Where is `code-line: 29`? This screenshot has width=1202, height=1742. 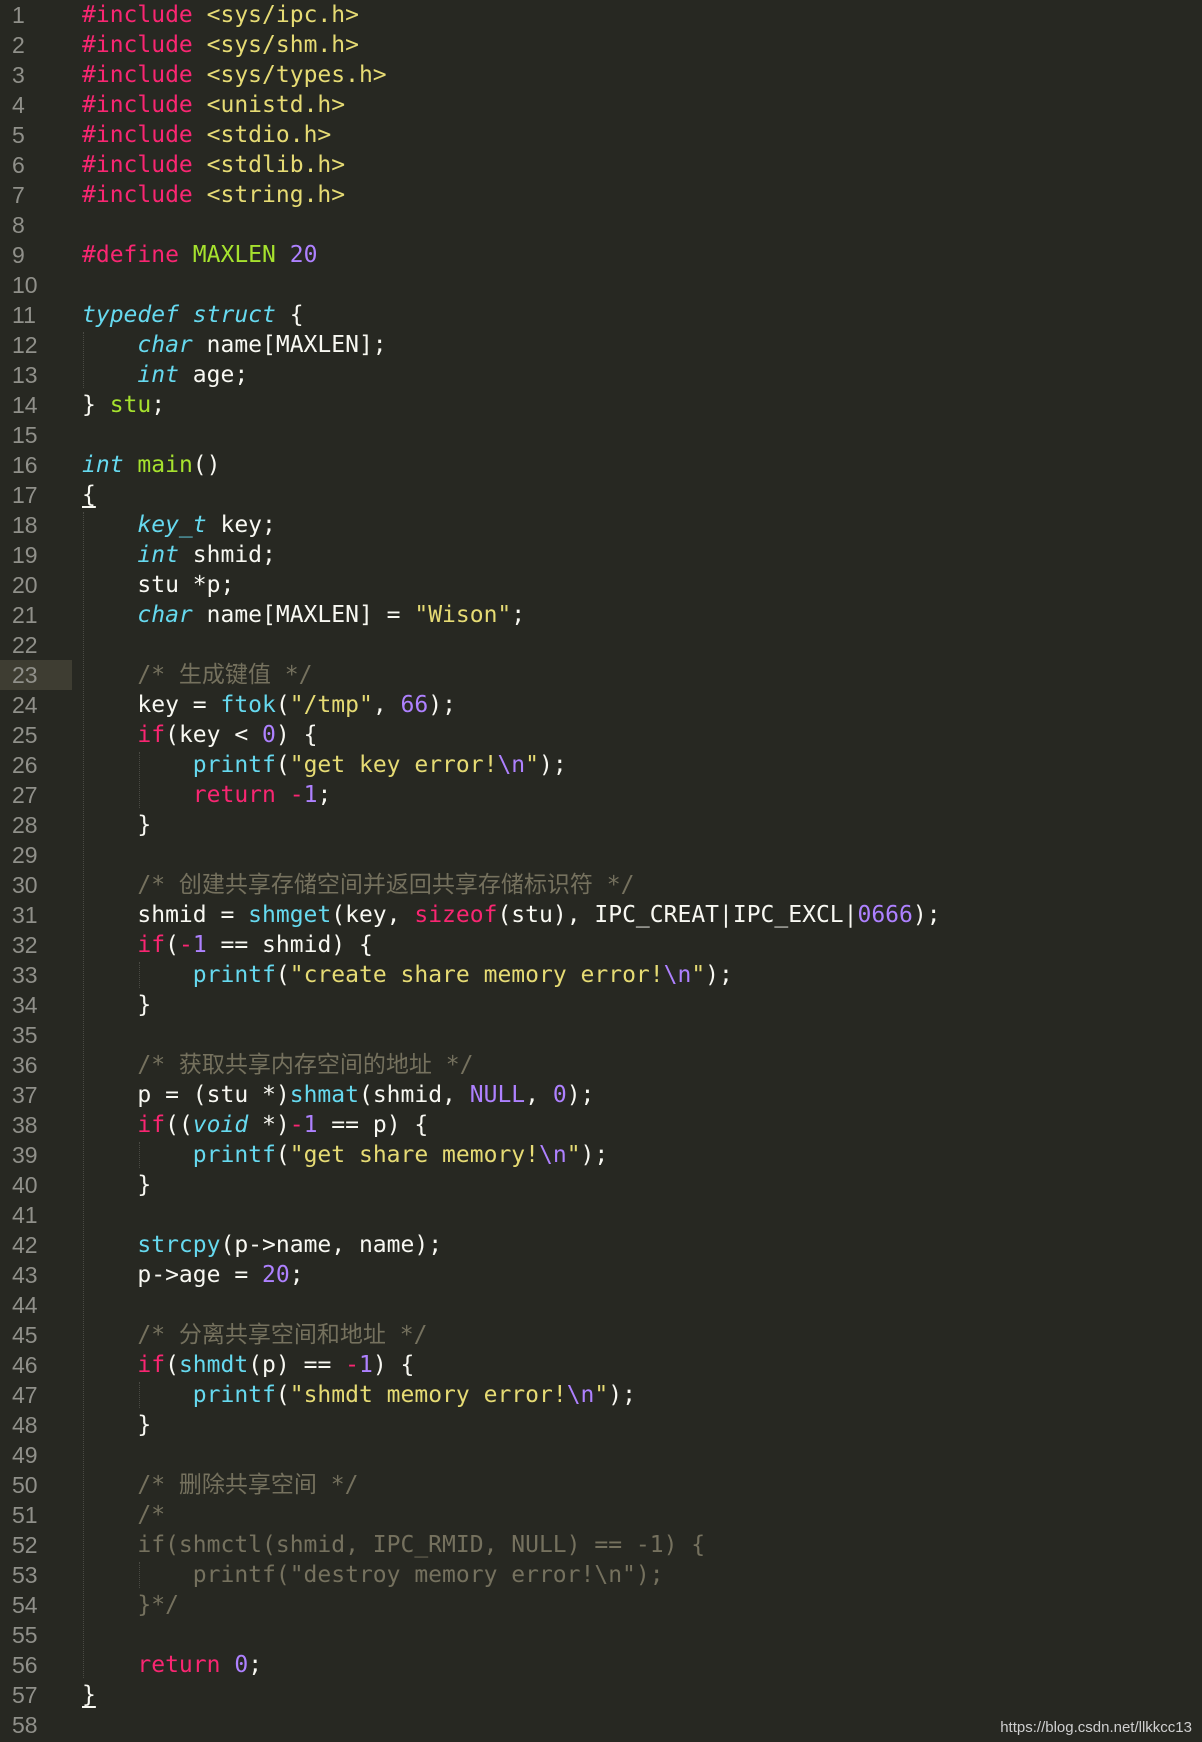 code-line: 29 is located at coordinates (601, 855).